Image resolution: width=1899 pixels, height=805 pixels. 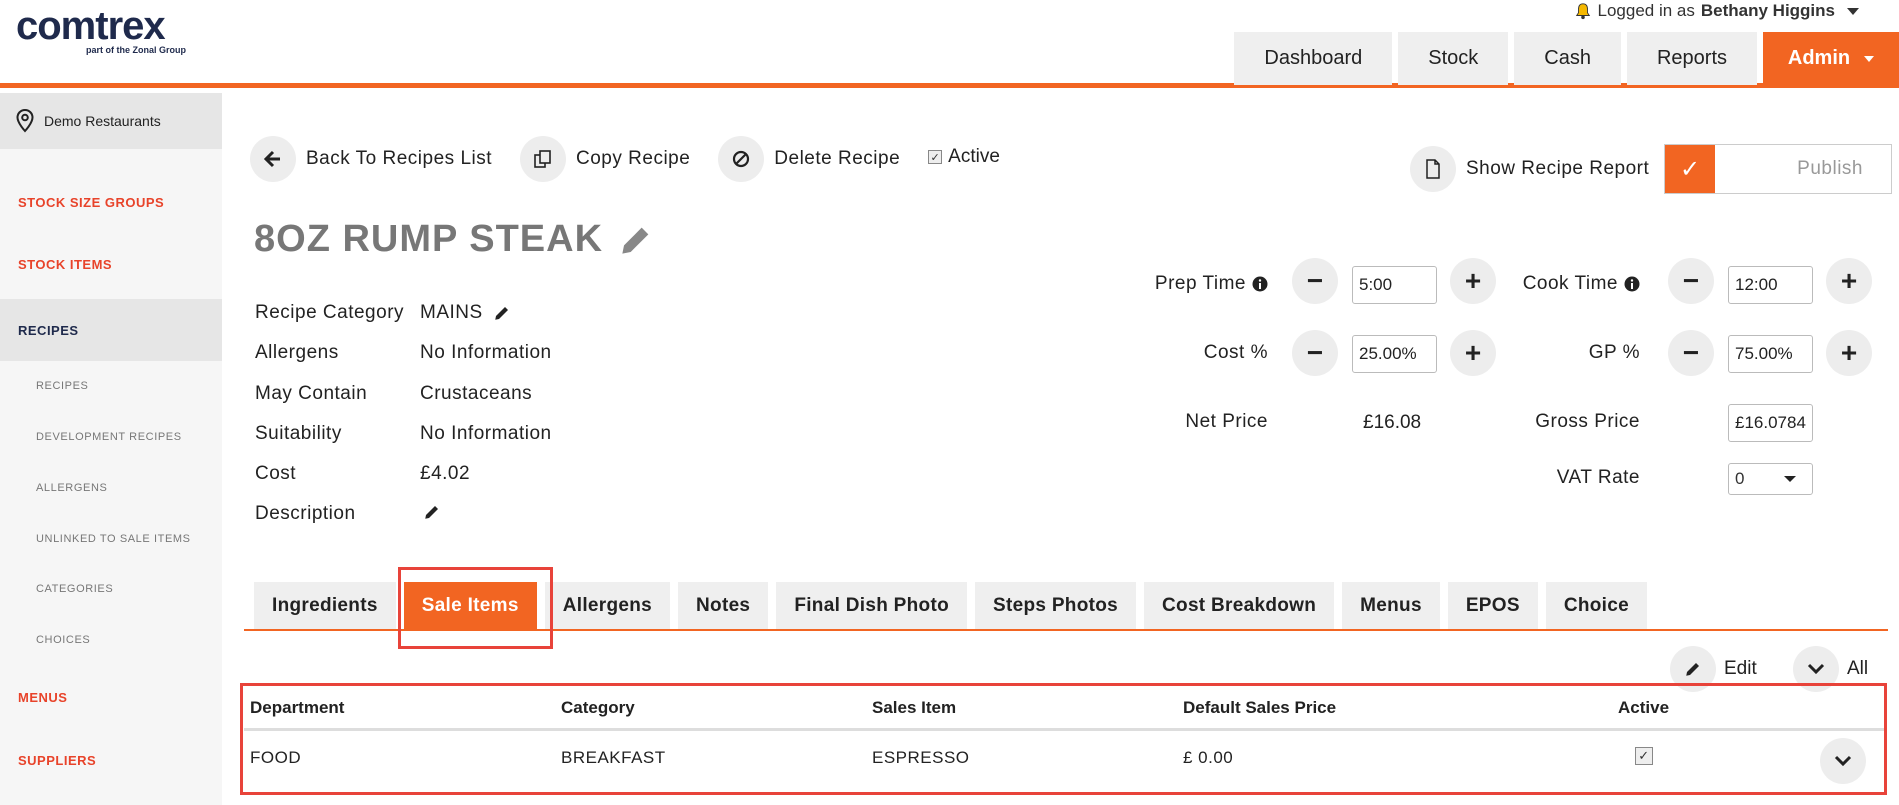 What do you see at coordinates (403, 353) in the screenshot?
I see `info-allergens: Allergens No Information` at bounding box center [403, 353].